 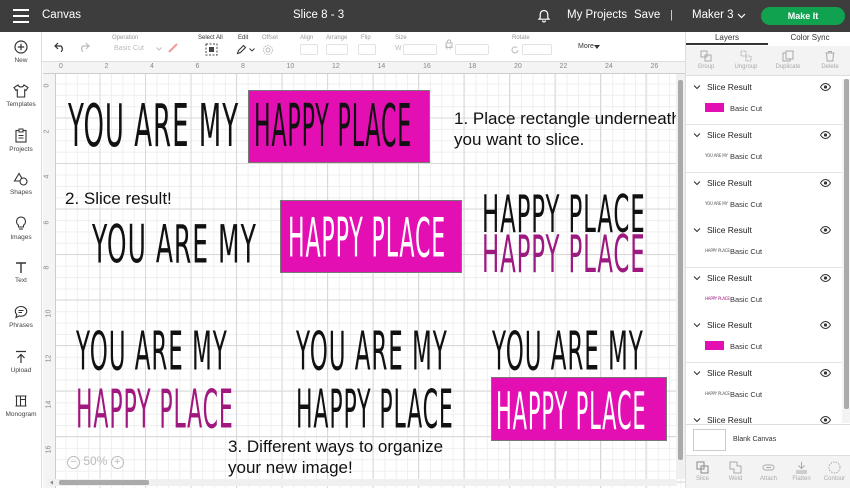 What do you see at coordinates (702, 471) in the screenshot?
I see `slice-button: Slice` at bounding box center [702, 471].